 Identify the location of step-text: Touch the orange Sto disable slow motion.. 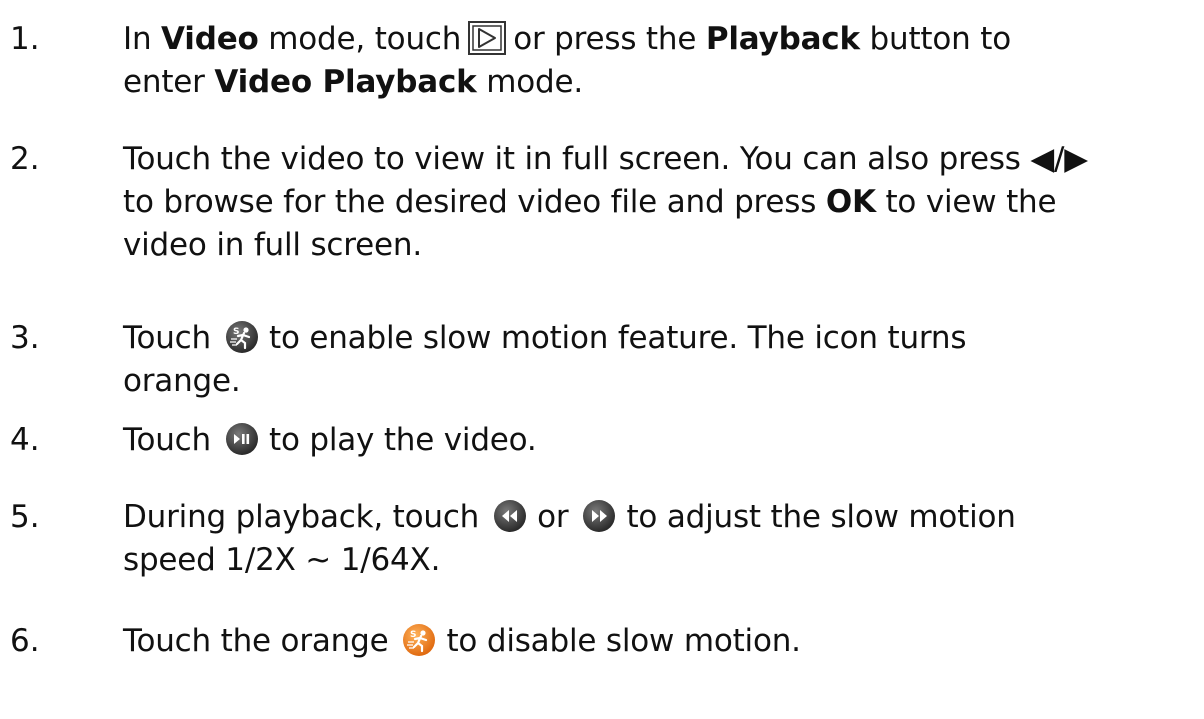
(462, 641).